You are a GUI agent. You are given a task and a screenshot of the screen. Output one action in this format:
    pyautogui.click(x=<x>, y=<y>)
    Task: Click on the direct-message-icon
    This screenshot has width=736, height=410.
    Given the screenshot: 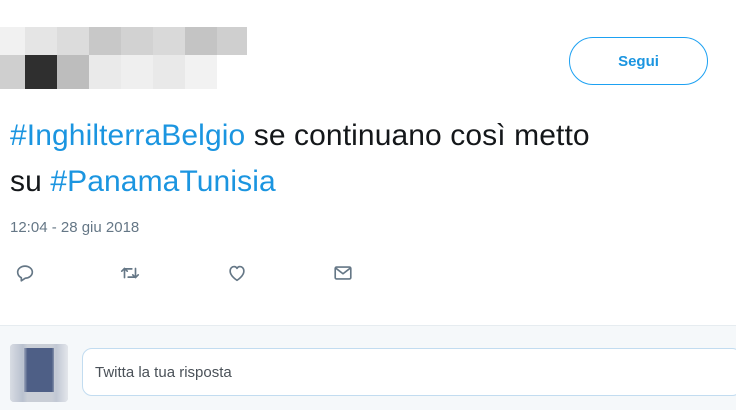 What is the action you would take?
    pyautogui.click(x=343, y=273)
    